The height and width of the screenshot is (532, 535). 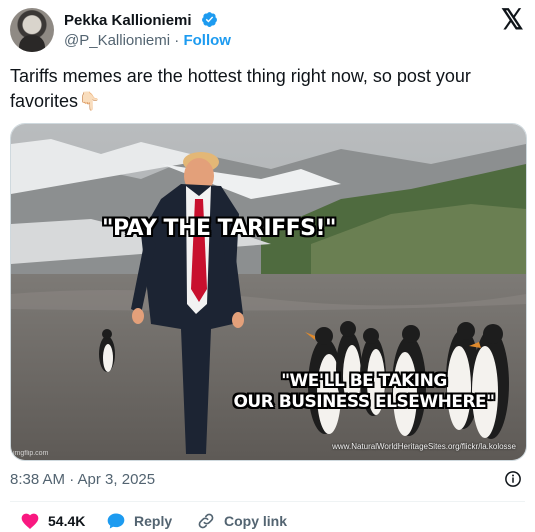 I want to click on author-handle: @P_Kallioniemi, so click(x=117, y=40).